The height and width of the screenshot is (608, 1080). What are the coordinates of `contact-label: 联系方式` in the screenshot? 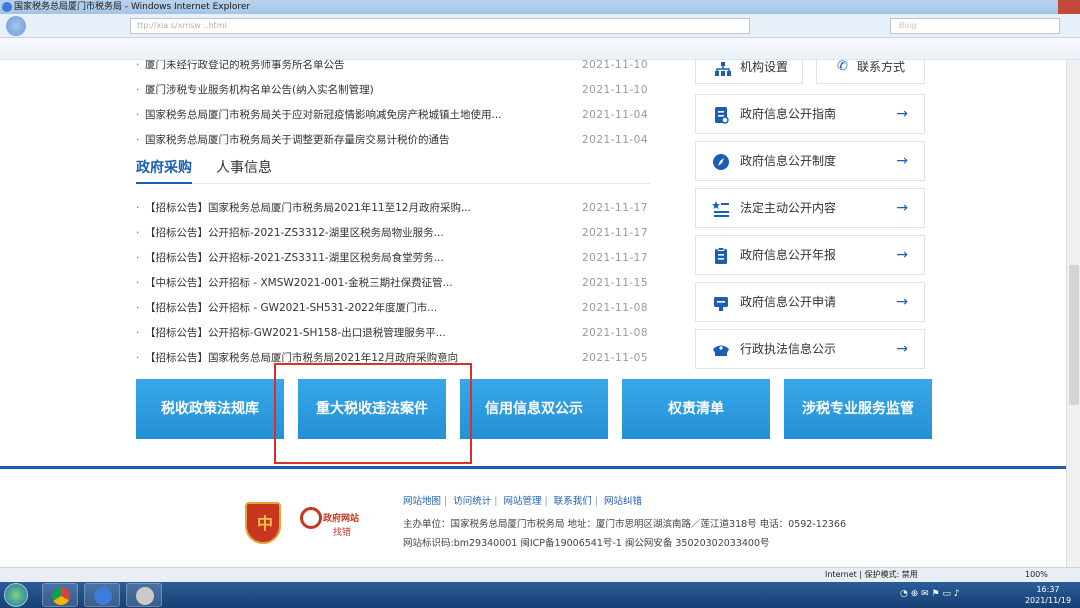 It's located at (881, 67).